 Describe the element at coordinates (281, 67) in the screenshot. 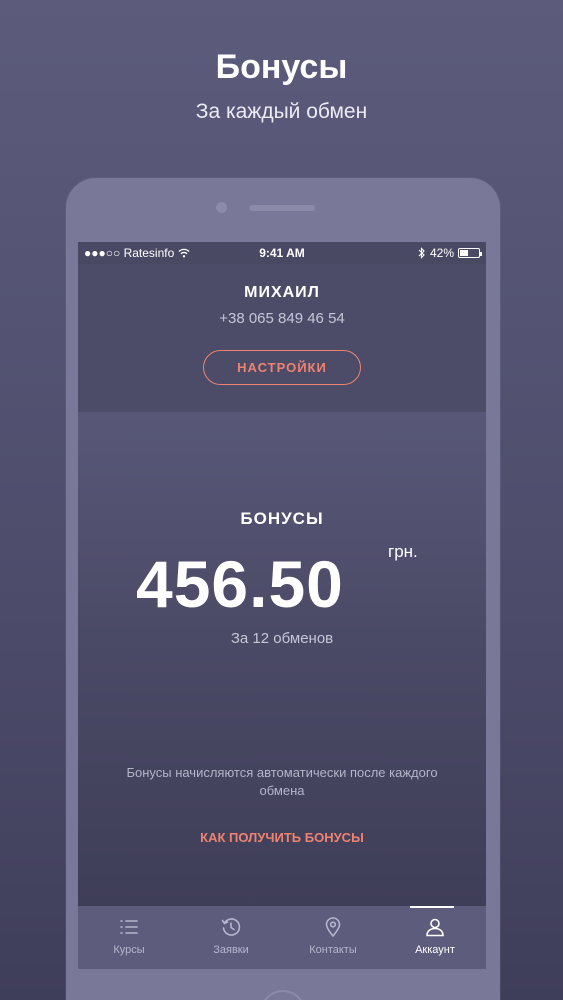

I see `promo-title: Бонусы` at that location.